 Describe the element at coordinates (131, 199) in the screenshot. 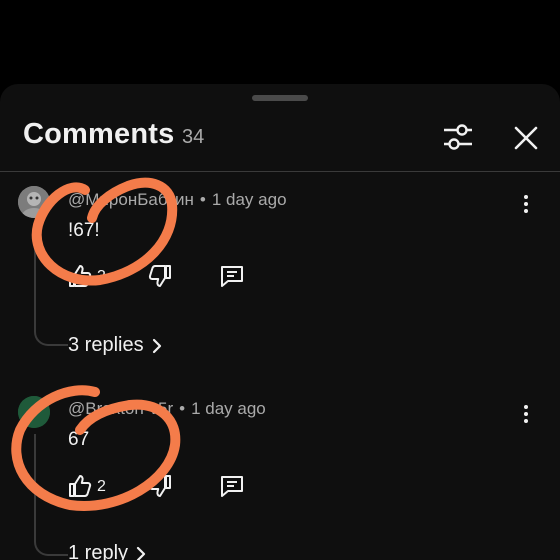

I see `comment-author: @МиронБабкин` at that location.